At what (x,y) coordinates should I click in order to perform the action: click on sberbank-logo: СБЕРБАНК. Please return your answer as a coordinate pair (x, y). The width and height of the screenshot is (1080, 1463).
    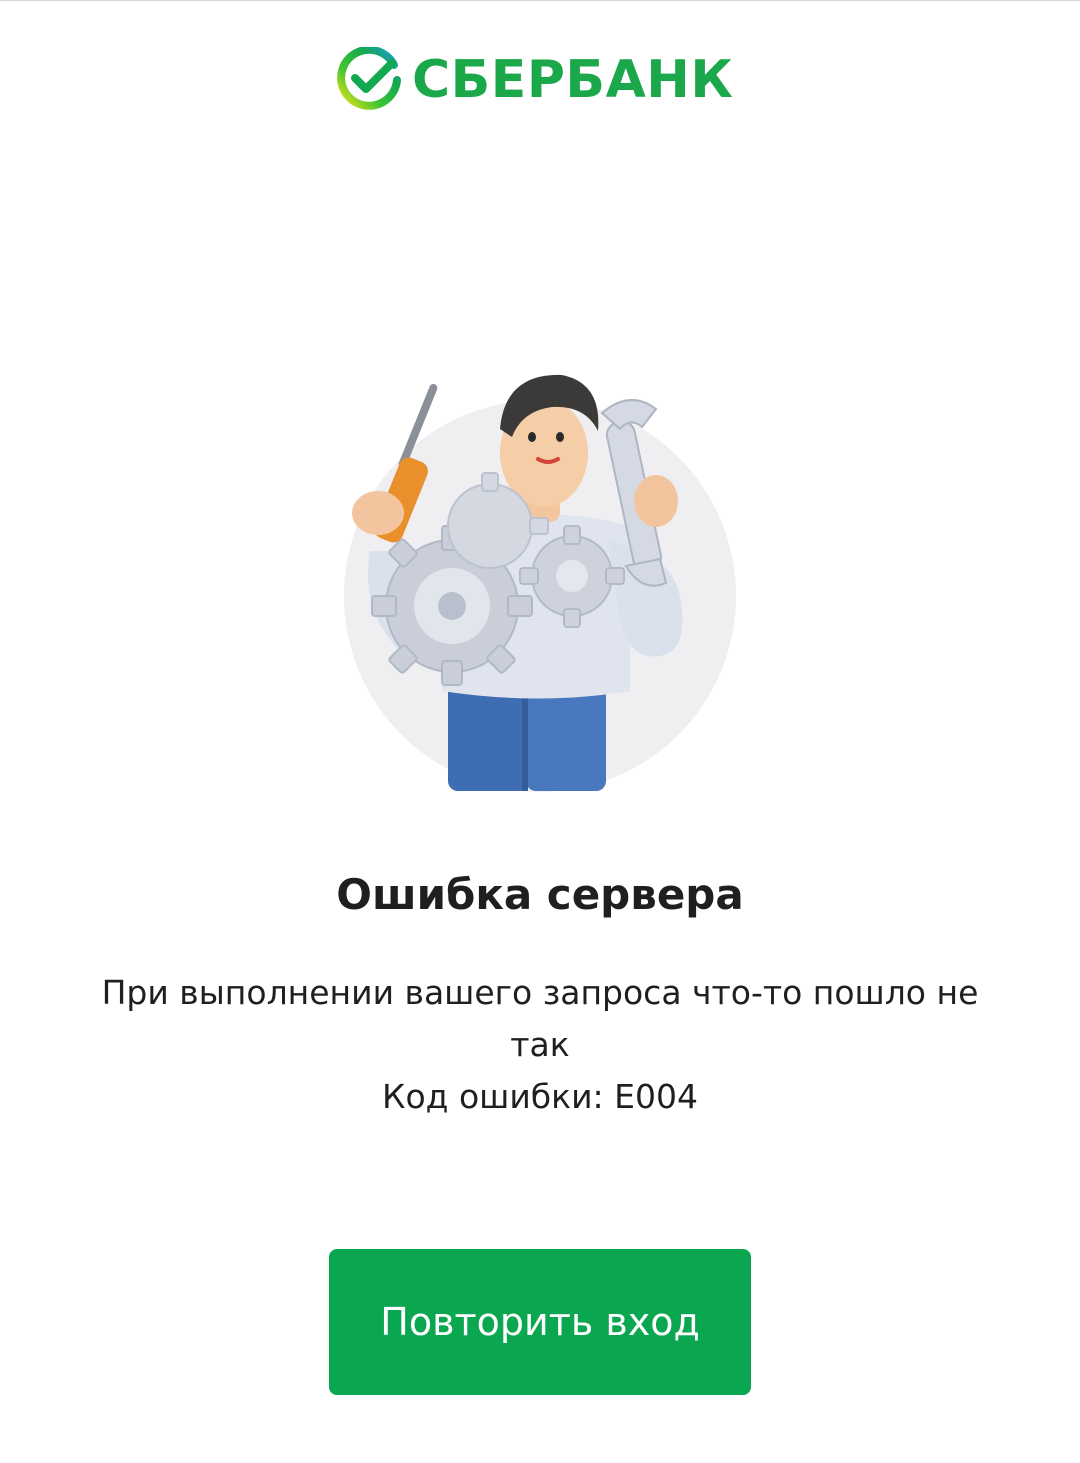
    Looking at the image, I should click on (534, 80).